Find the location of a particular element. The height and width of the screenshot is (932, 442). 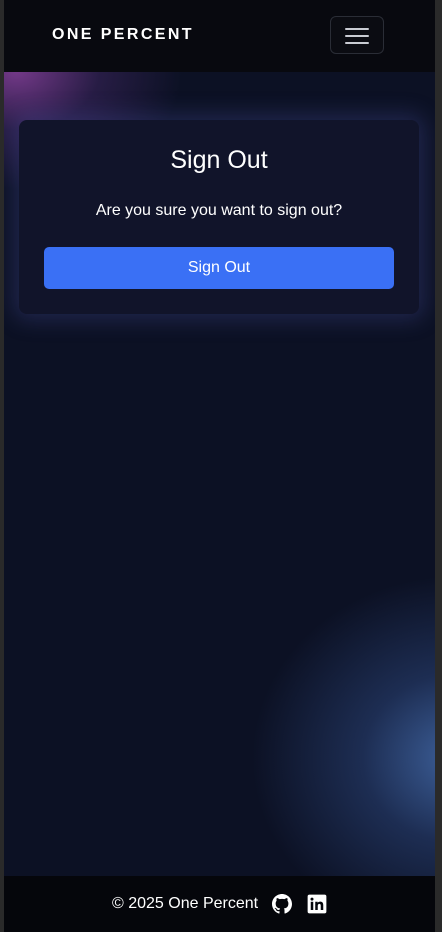

navbar: ONE PERCENT is located at coordinates (219, 36).